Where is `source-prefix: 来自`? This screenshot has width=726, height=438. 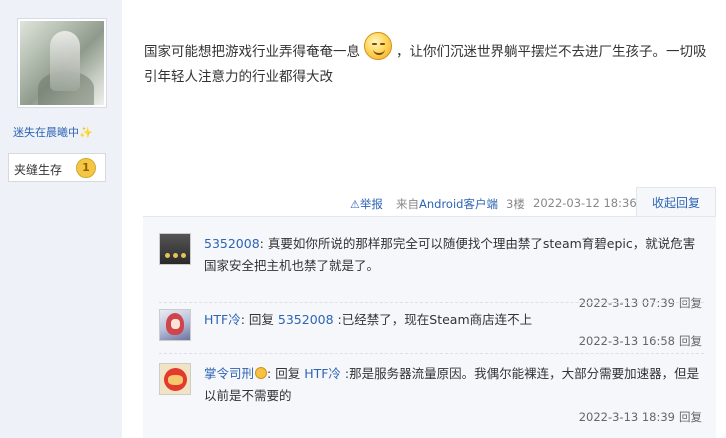 source-prefix: 来自 is located at coordinates (407, 204).